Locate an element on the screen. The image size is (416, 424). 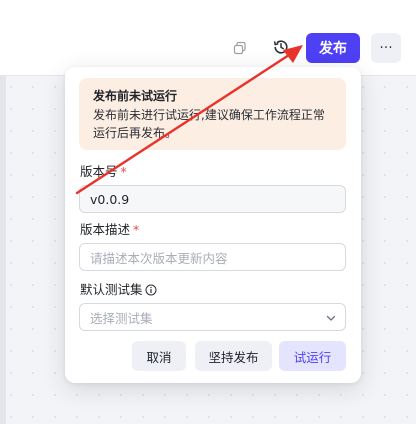
version-value: v0.0.9 is located at coordinates (110, 199).